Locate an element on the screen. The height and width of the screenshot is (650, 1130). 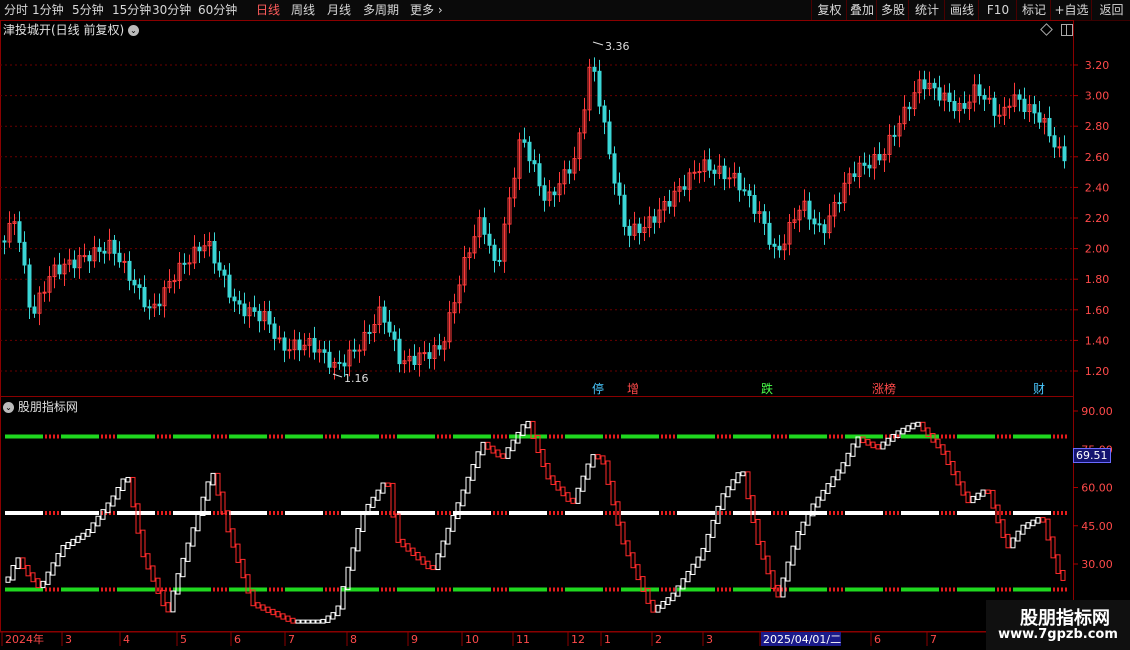
indicator-tick: 90.00 is located at coordinates (1097, 411).